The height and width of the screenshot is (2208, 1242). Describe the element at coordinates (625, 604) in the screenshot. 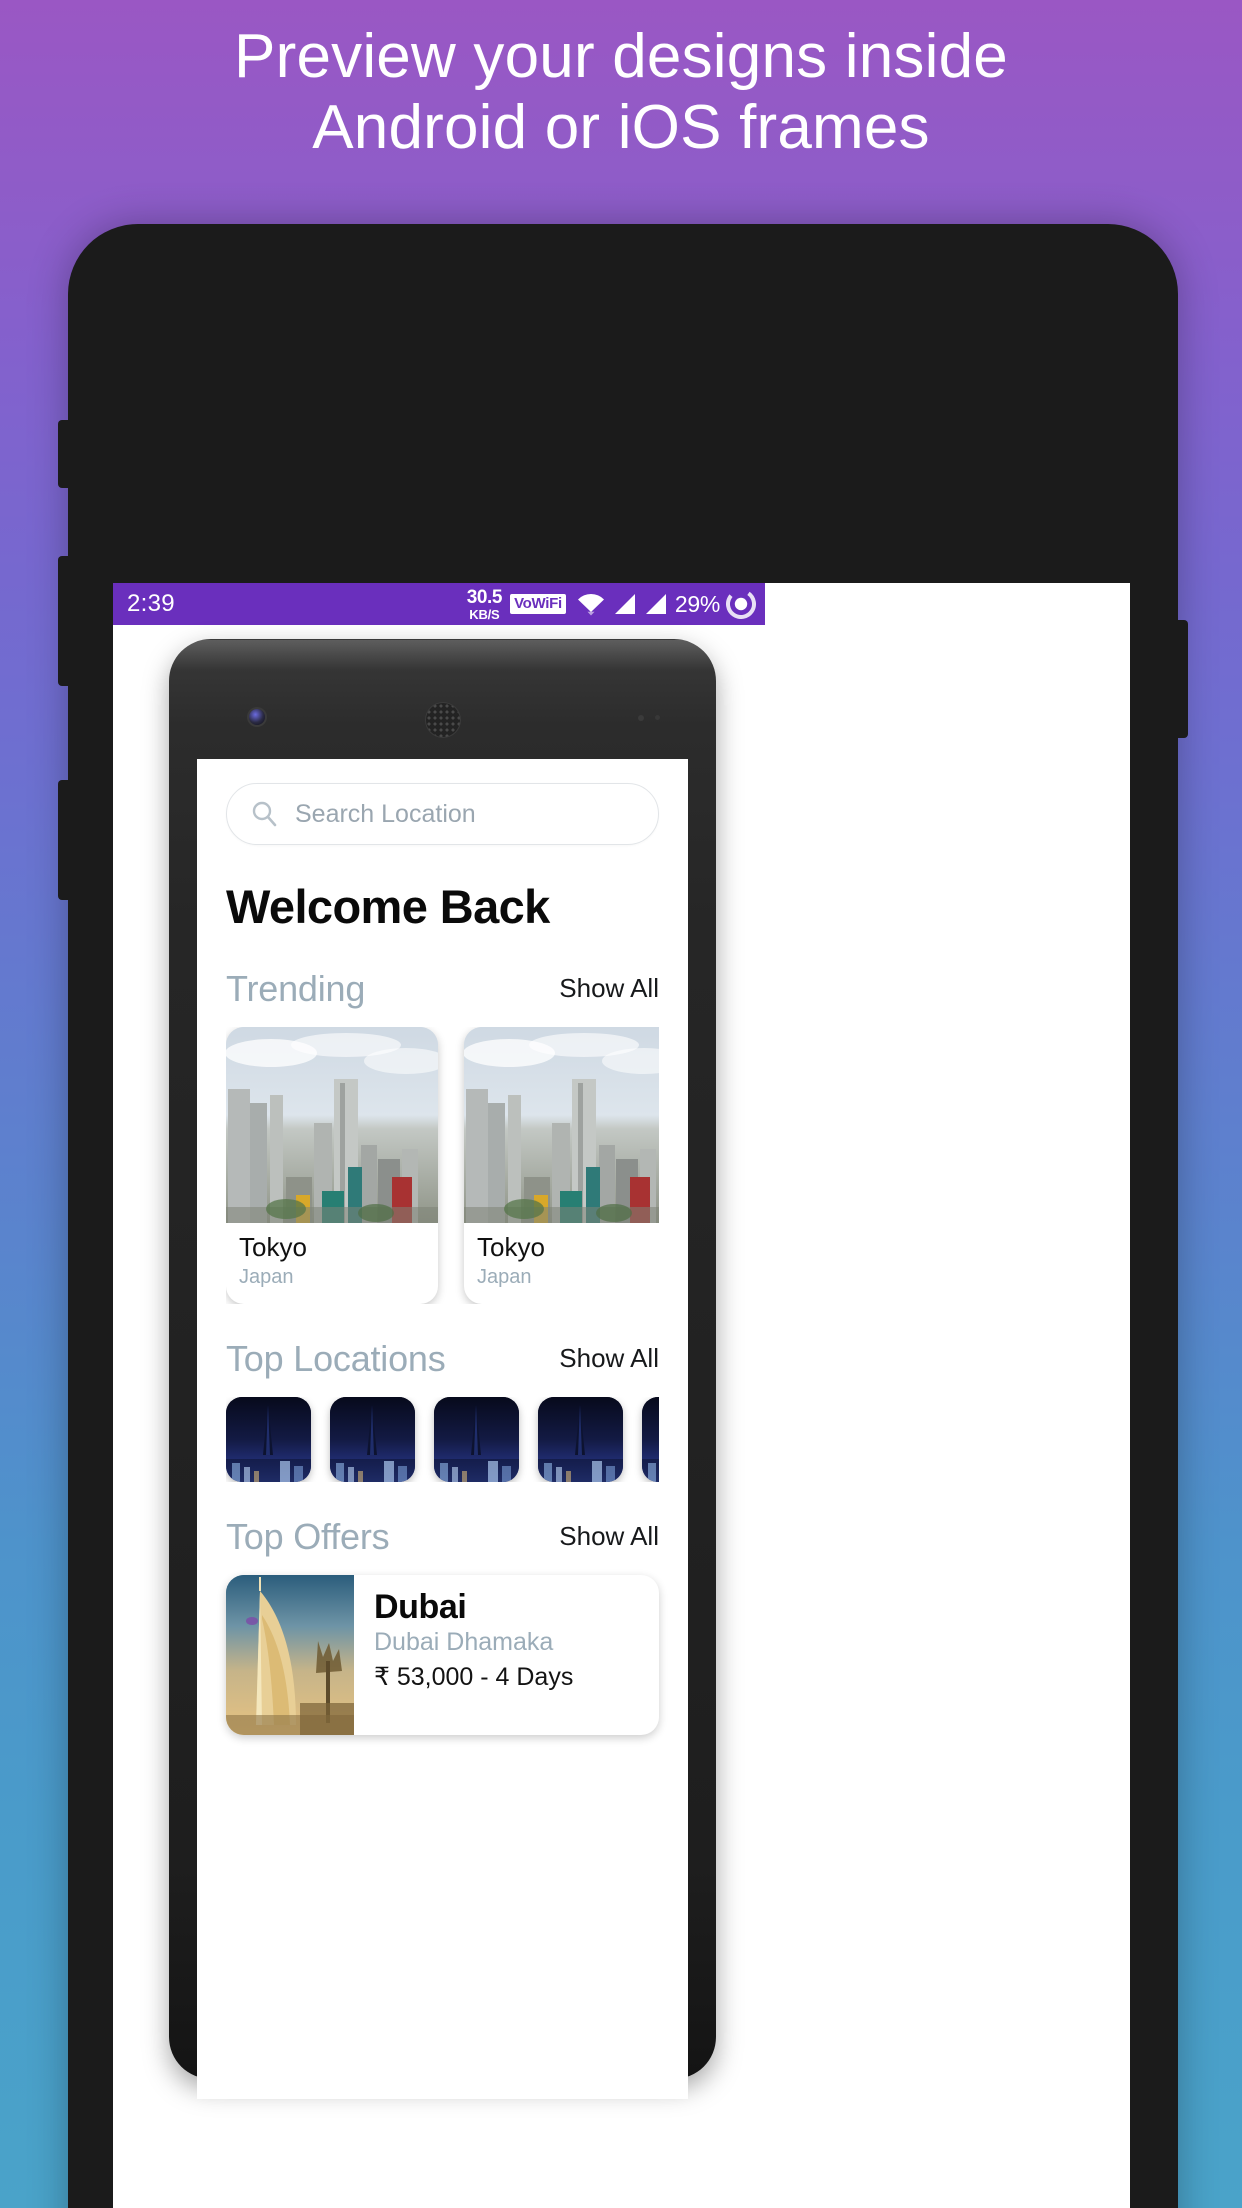

I see `signal-bars-icon` at that location.